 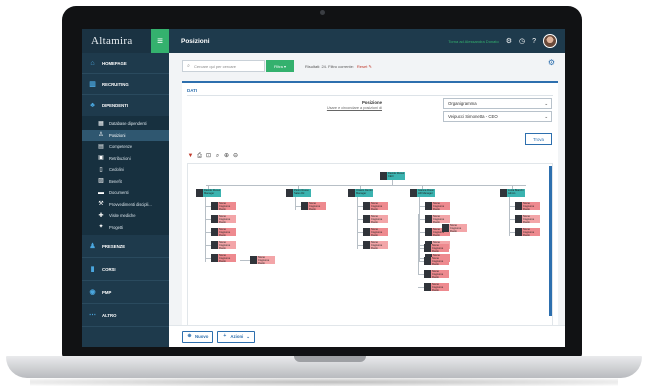 I want to click on sidebar-item-pmp: ◉ PMP, so click(x=125, y=292).